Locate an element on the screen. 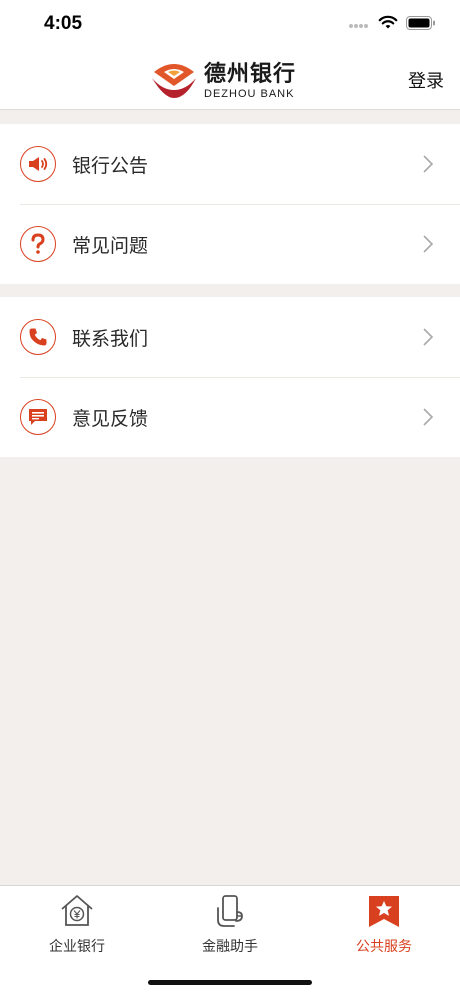 This screenshot has height=996, width=460. dezhou-bank-logo-icon is located at coordinates (174, 81).